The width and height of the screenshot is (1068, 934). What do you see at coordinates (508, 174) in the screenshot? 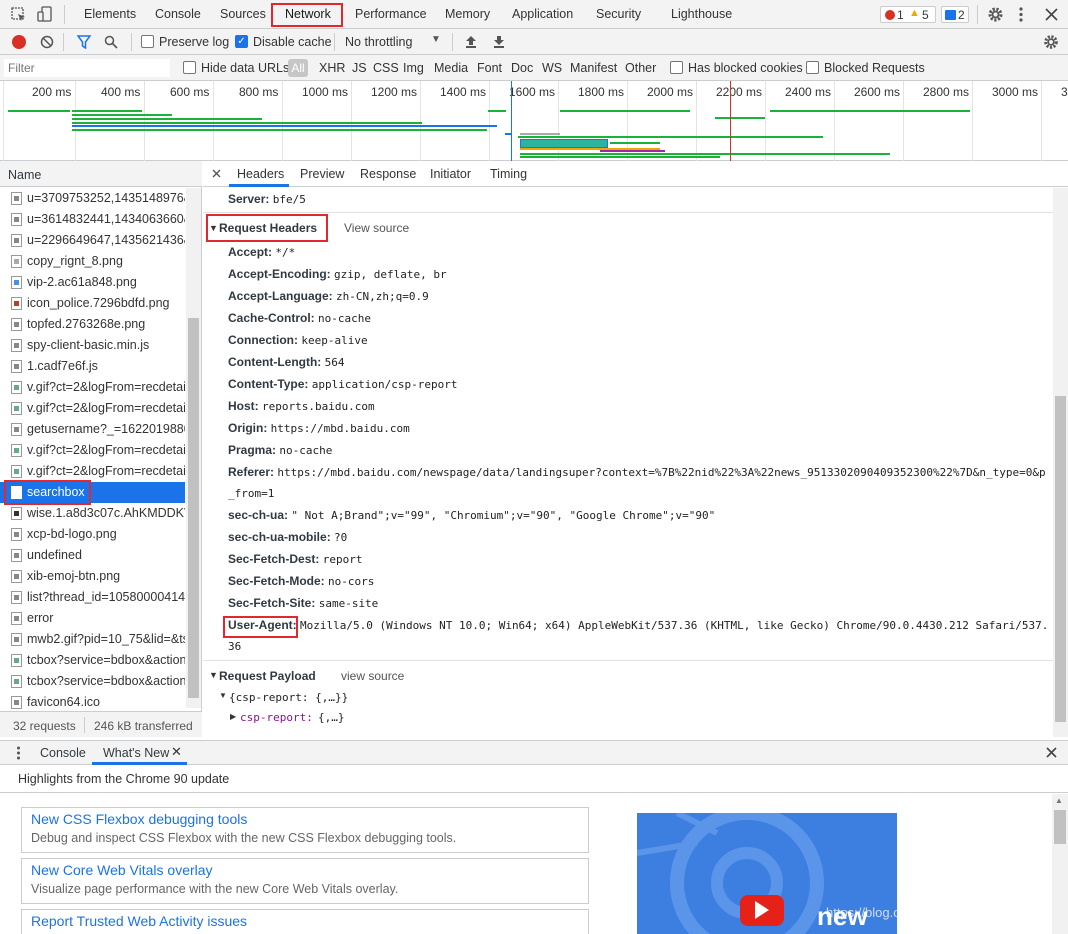
I see `tab-timing: Timing` at bounding box center [508, 174].